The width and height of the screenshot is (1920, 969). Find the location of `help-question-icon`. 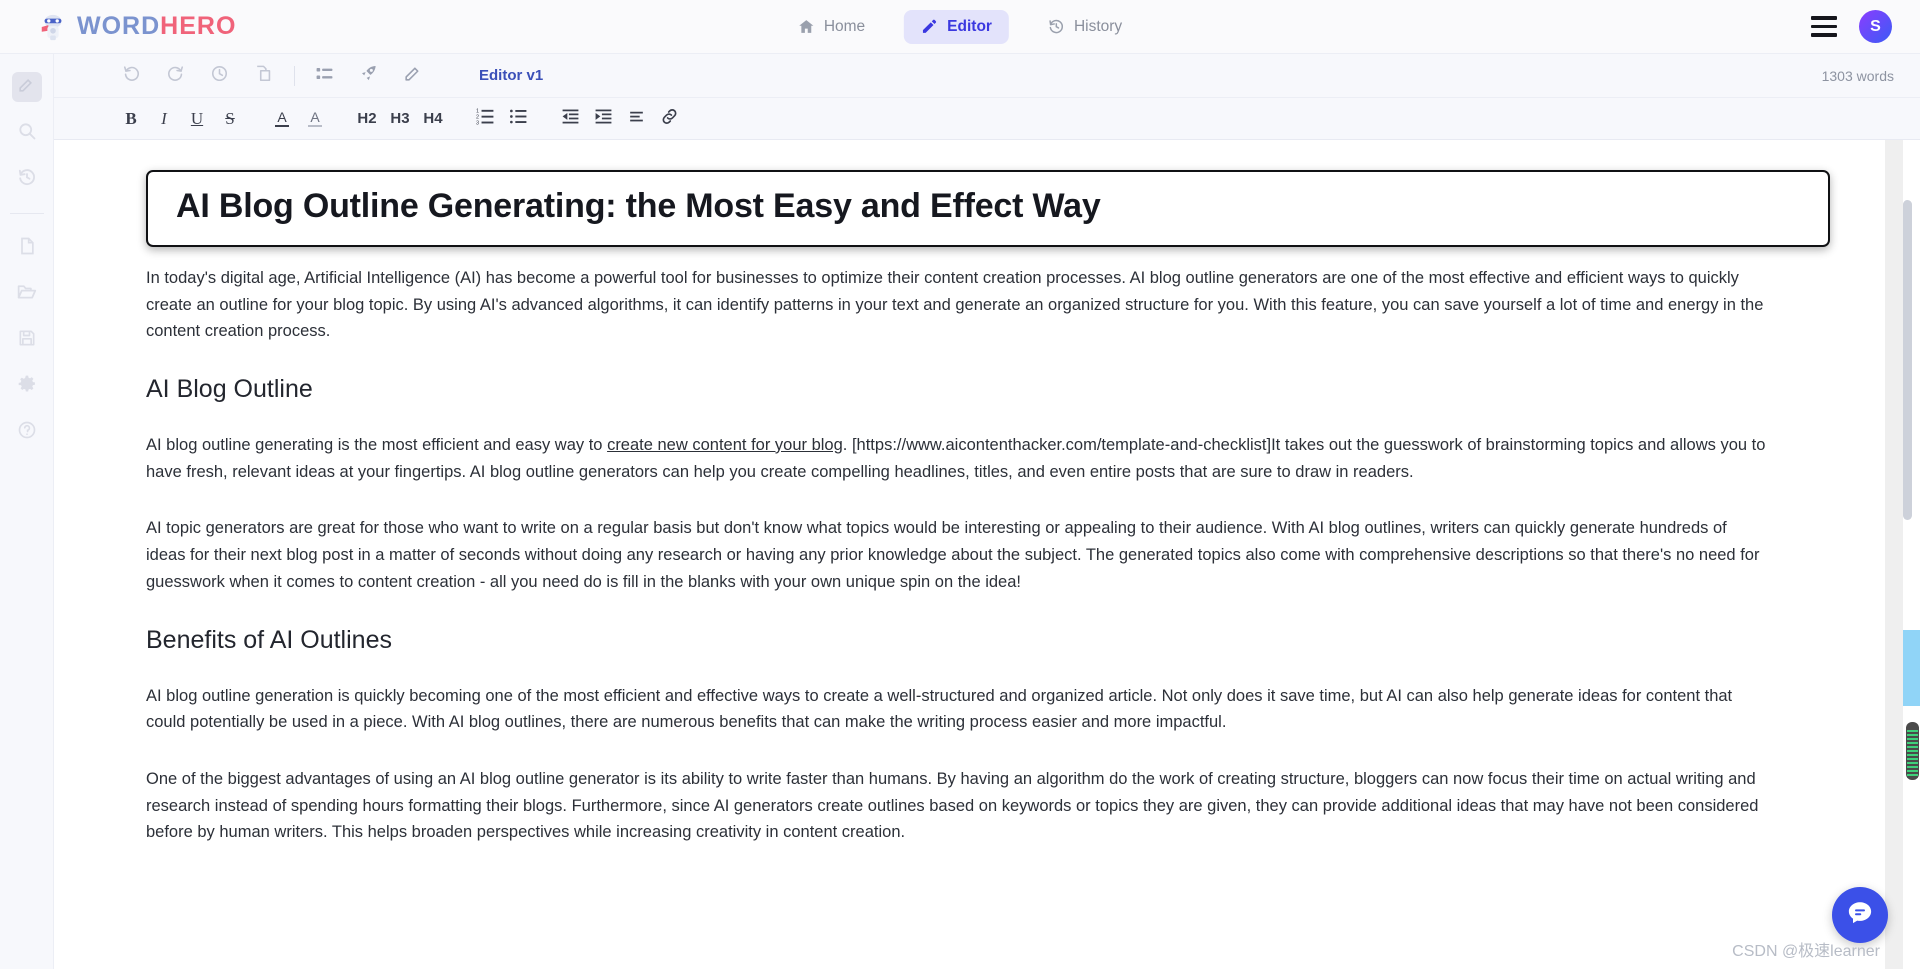

help-question-icon is located at coordinates (27, 432).